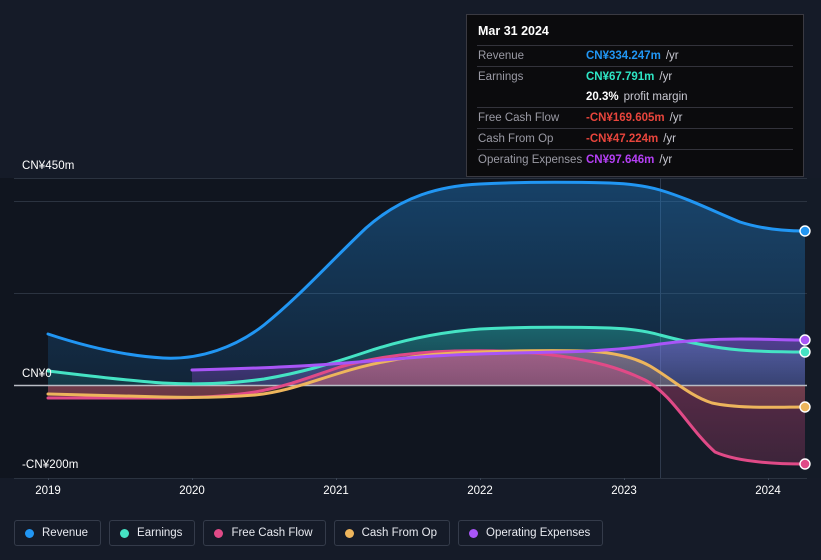 This screenshot has height=560, width=821. What do you see at coordinates (160, 533) in the screenshot?
I see `legend-label-earnings: Earnings` at bounding box center [160, 533].